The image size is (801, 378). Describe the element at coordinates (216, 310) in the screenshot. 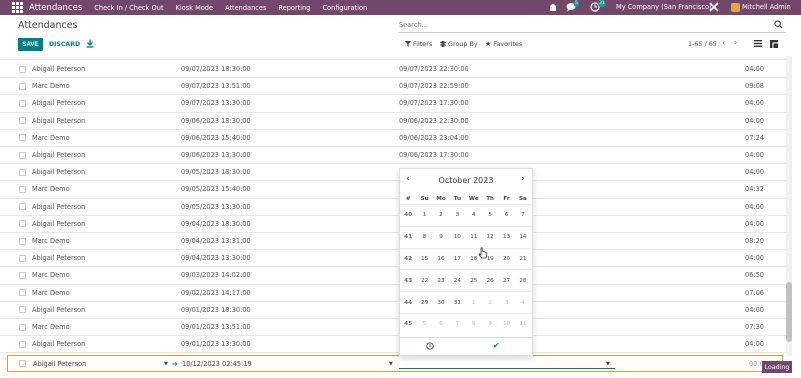

I see `check-in-cell: 09/01/2023 18:30:00` at that location.